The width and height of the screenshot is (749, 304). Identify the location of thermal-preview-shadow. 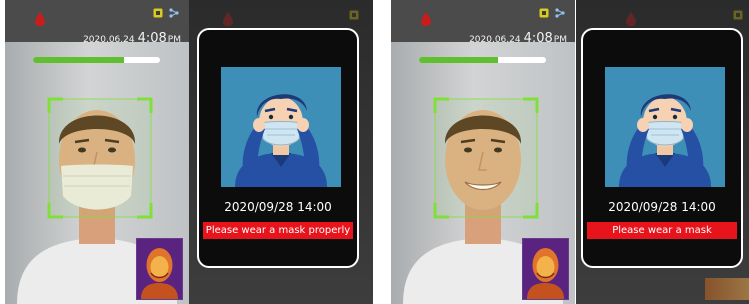
(727, 289).